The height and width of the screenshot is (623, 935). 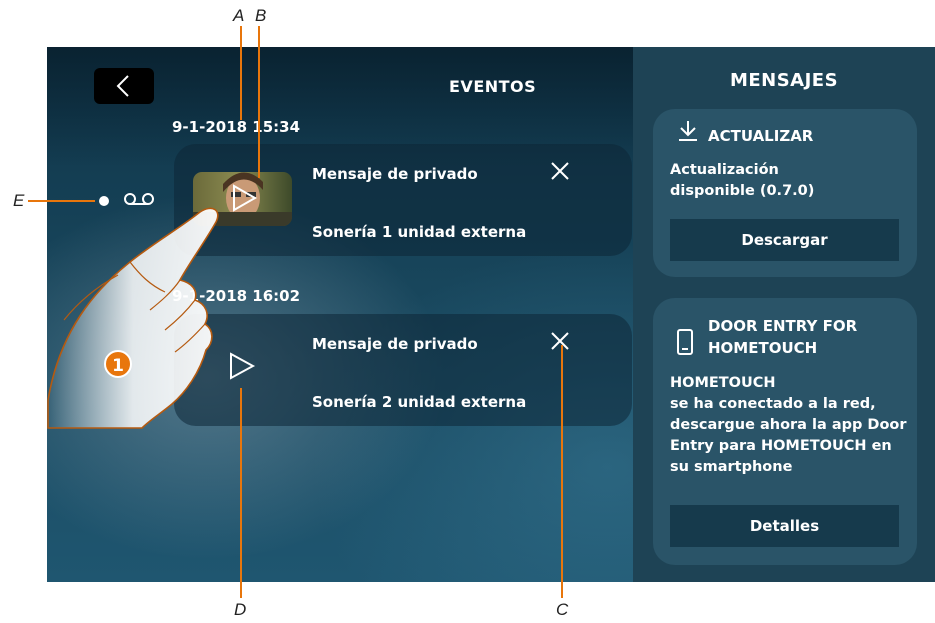 I want to click on callout-d: D, so click(x=240, y=609).